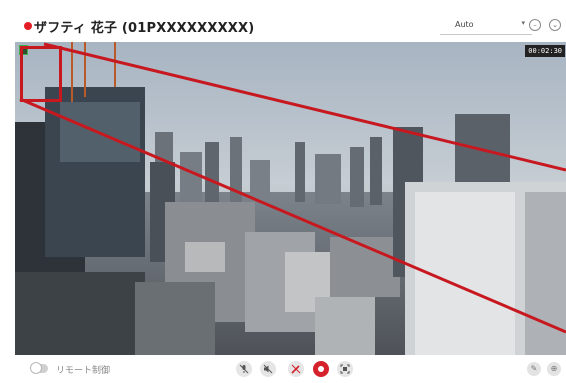 The image size is (566, 383). I want to click on control-bar: リモート制御 ✎ ⊕, so click(283, 368).